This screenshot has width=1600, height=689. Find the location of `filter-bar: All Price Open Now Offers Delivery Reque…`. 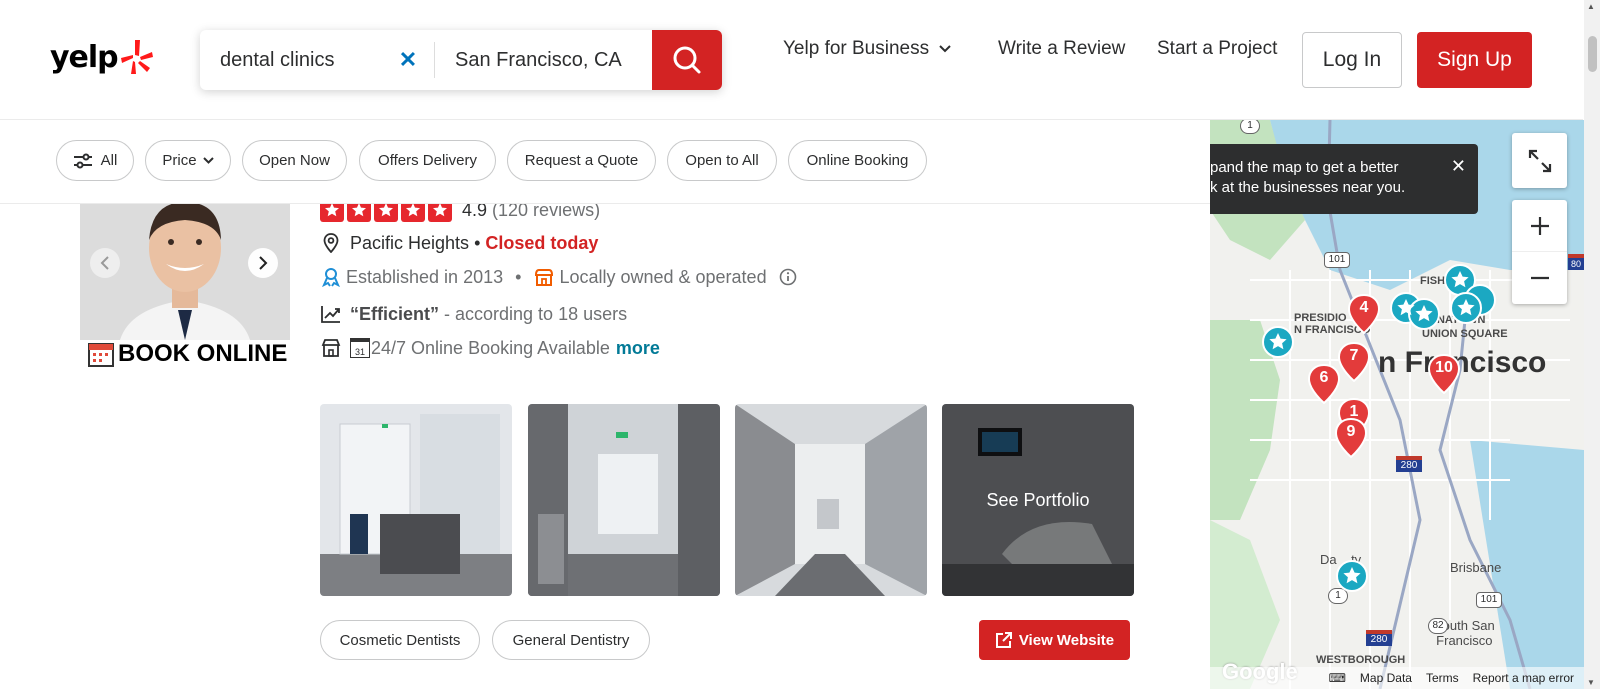

filter-bar: All Price Open Now Offers Delivery Reque… is located at coordinates (605, 162).